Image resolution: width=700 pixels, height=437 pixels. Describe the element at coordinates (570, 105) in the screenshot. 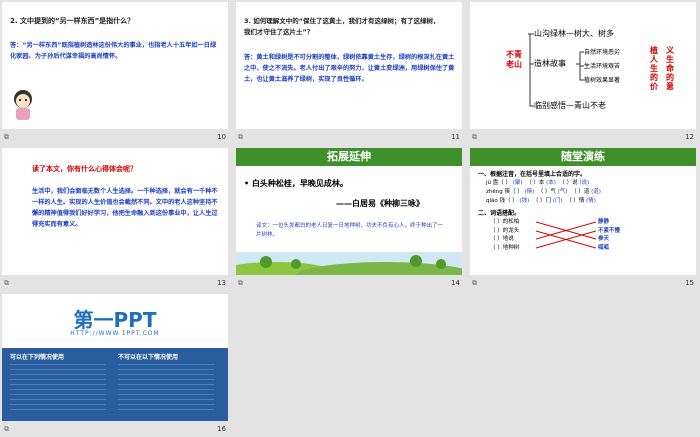

I see `mindmap-node: 临别感悟—青山不老` at that location.